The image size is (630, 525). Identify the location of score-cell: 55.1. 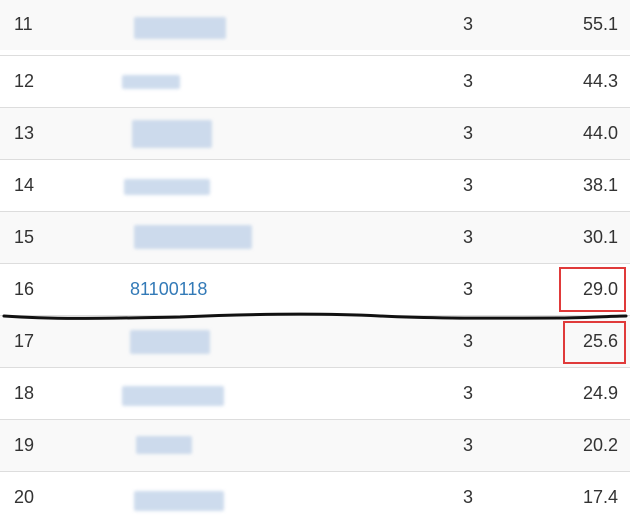
(600, 24).